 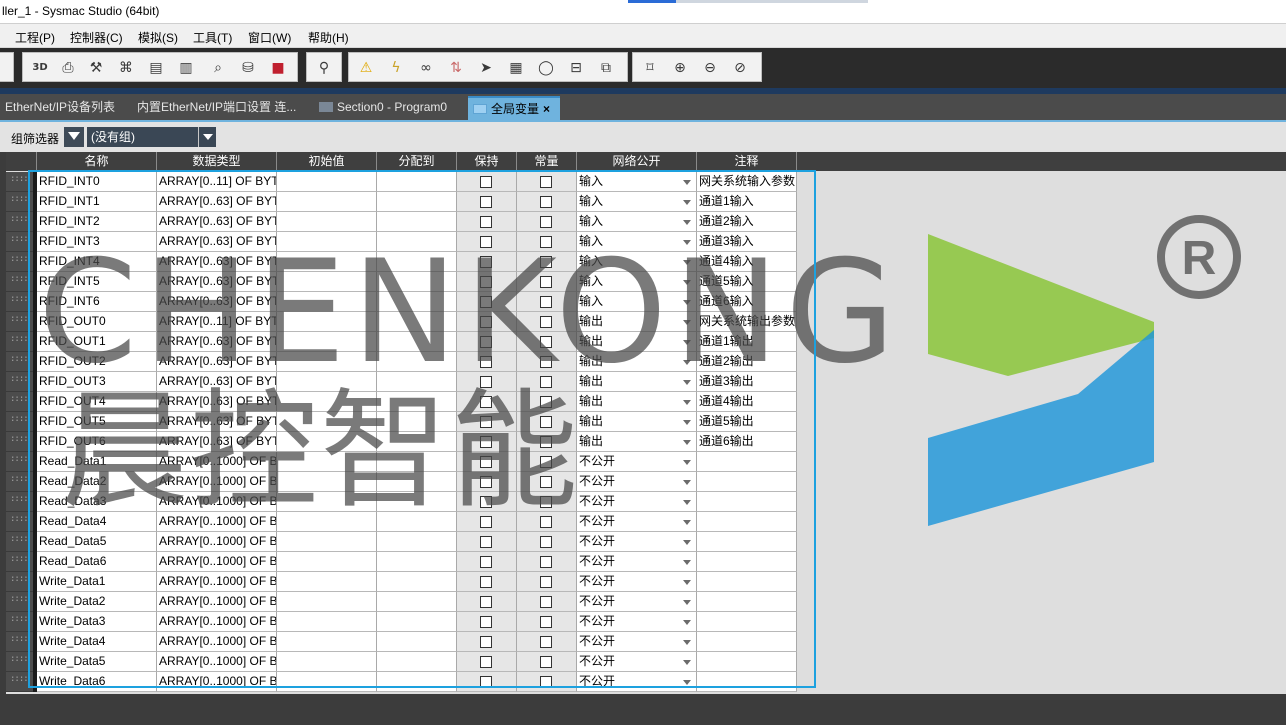 What do you see at coordinates (278, 68) in the screenshot?
I see `stop-icon: ■` at bounding box center [278, 68].